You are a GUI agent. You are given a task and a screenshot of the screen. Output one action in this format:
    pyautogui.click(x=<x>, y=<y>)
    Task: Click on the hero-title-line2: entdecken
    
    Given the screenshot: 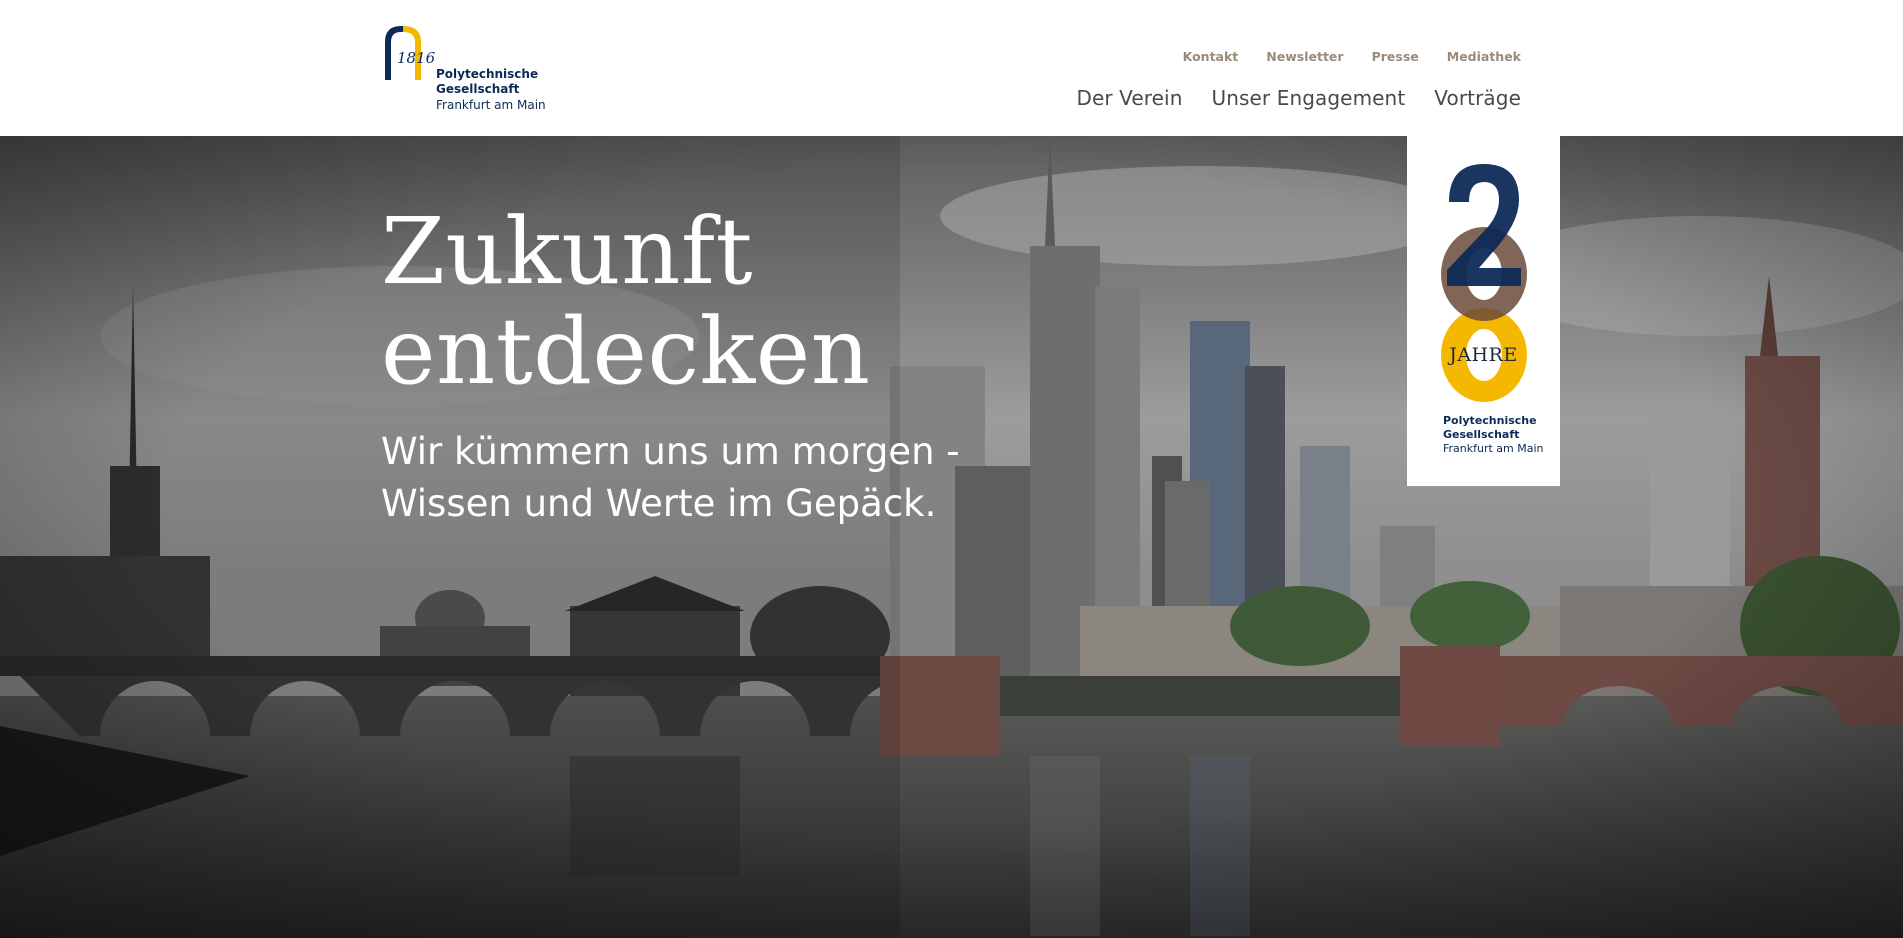 What is the action you would take?
    pyautogui.click(x=626, y=351)
    